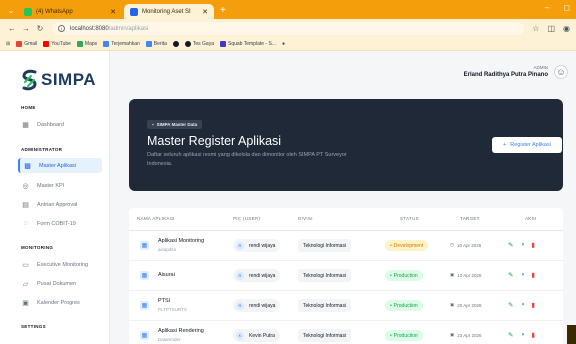 Image resolution: width=576 pixels, height=344 pixels. I want to click on reload-icon: ↻, so click(40, 28).